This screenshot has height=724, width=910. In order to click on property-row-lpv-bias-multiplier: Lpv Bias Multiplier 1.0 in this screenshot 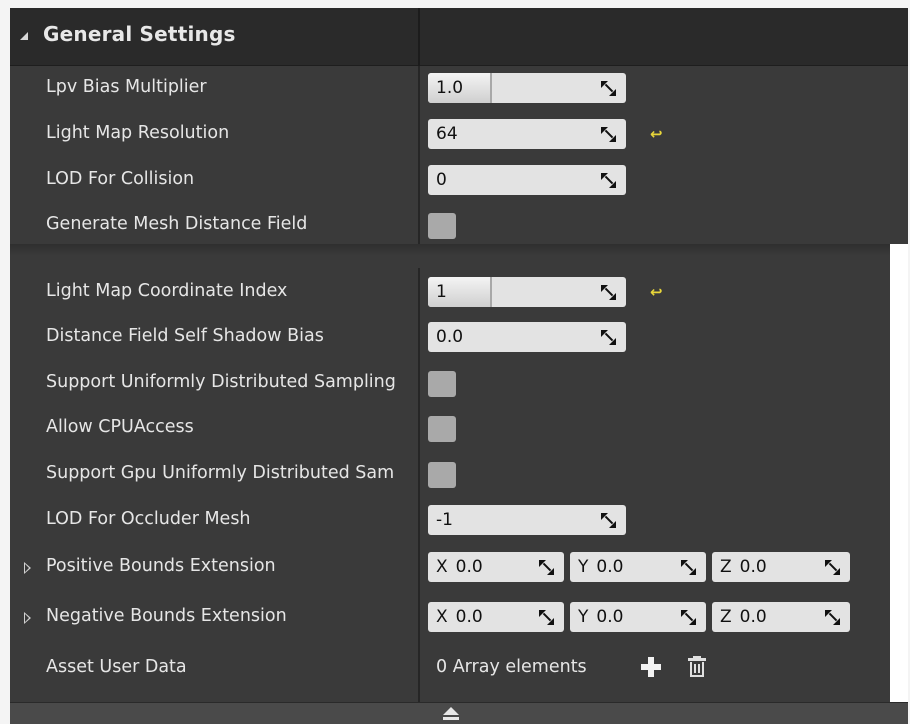, I will do `click(450, 88)`.